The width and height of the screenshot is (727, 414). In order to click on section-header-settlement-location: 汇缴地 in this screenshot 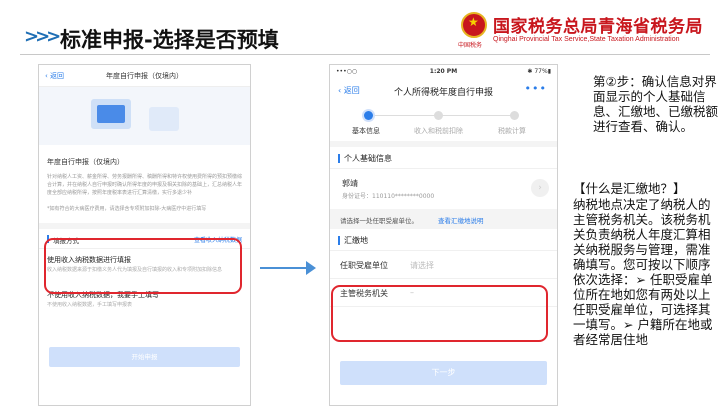, I will do `click(443, 240)`.